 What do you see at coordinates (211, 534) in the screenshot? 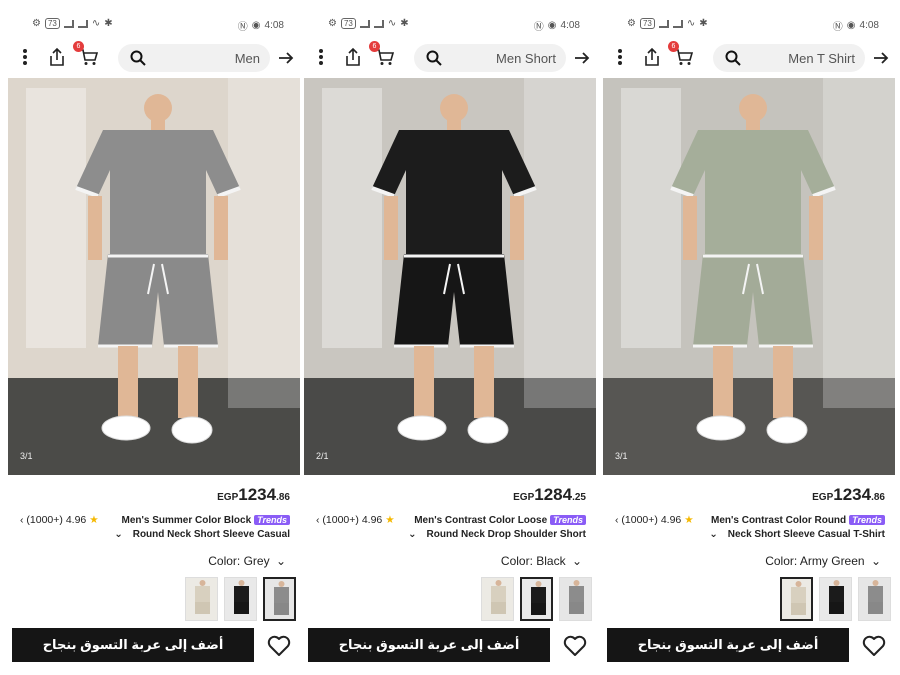
I see `title-text-2: Round Neck Short Sleeve Casual` at bounding box center [211, 534].